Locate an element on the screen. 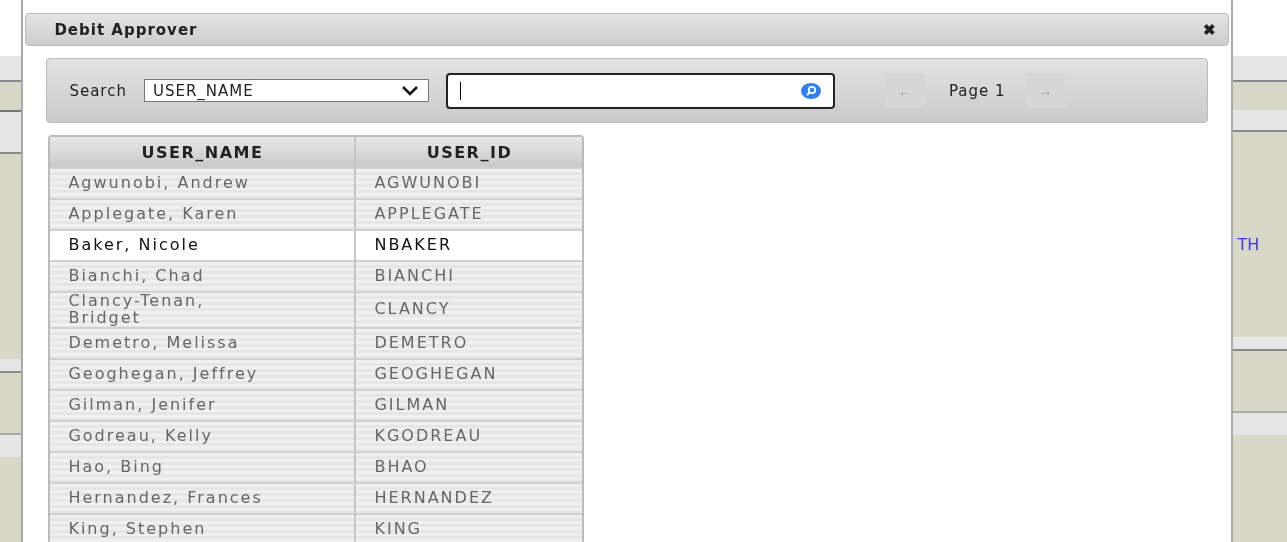 This screenshot has width=1287, height=542. background-text: TH is located at coordinates (1248, 244).